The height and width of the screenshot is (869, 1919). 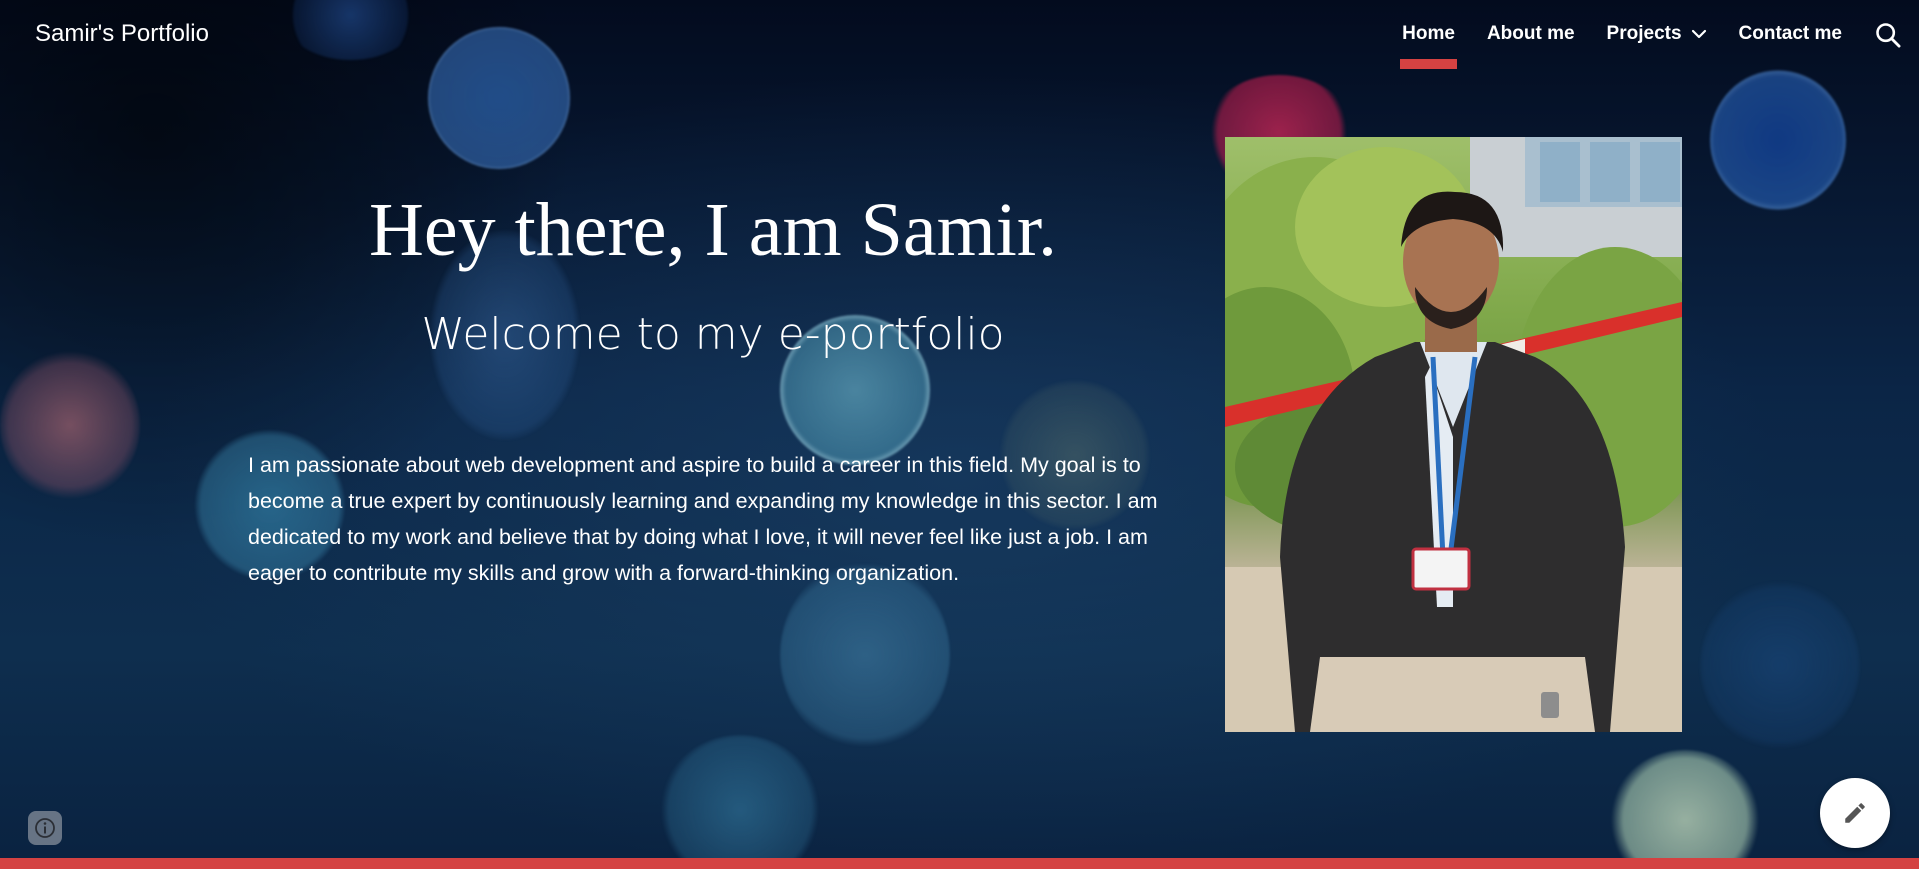 What do you see at coordinates (1531, 34) in the screenshot?
I see `nav-about-me: About me` at bounding box center [1531, 34].